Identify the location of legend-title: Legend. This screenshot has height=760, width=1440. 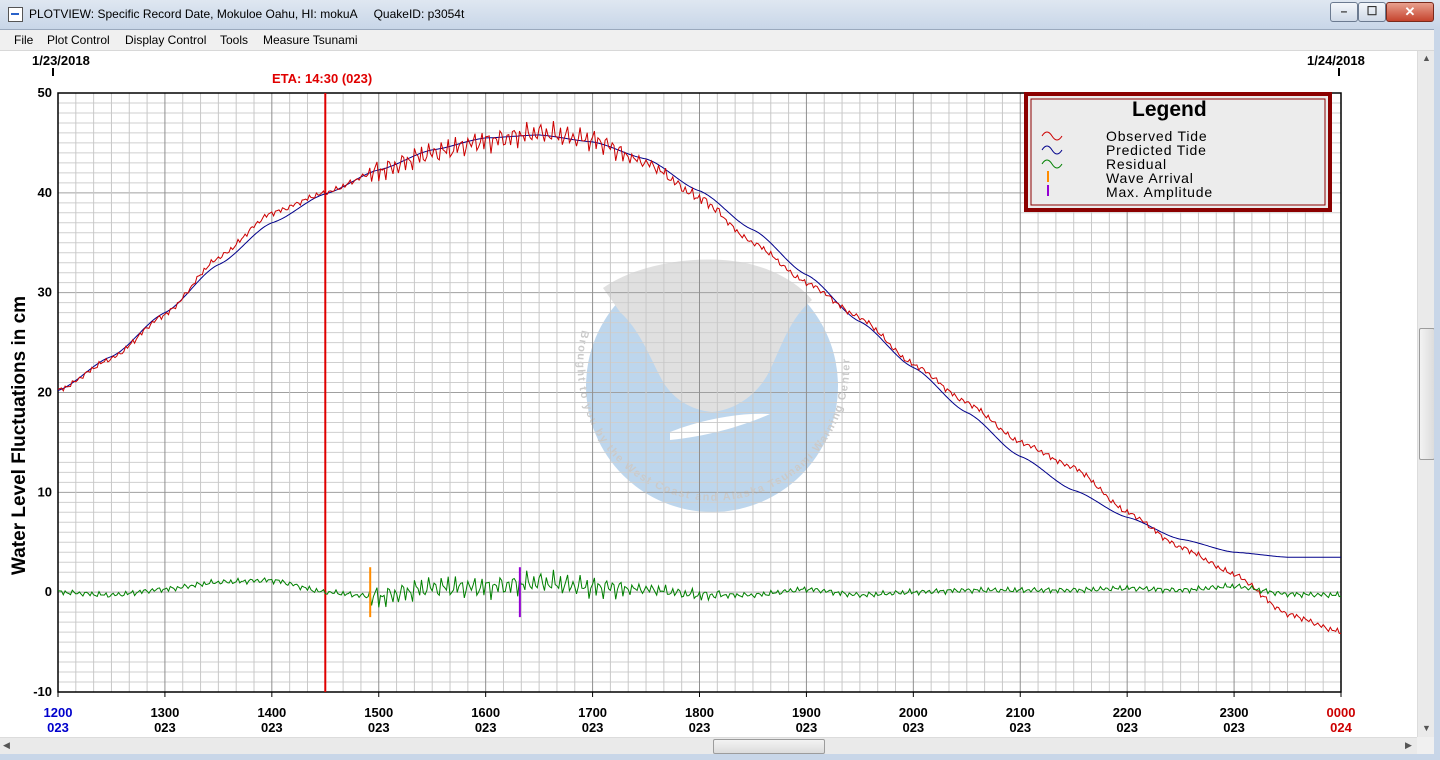
(1169, 109).